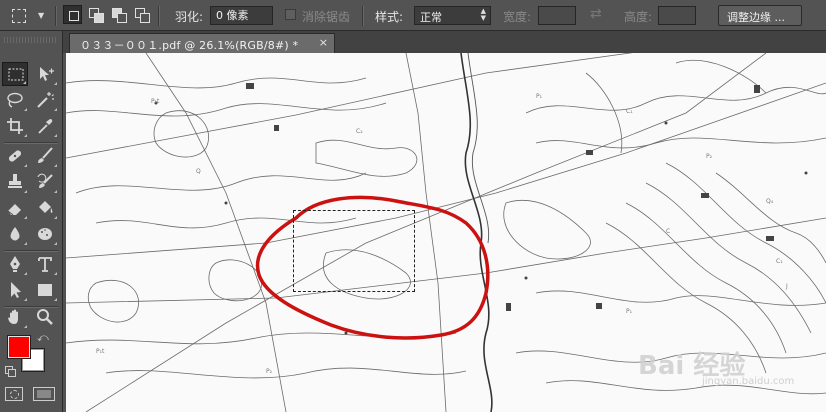  I want to click on rectangle-shape-tool, so click(45, 290).